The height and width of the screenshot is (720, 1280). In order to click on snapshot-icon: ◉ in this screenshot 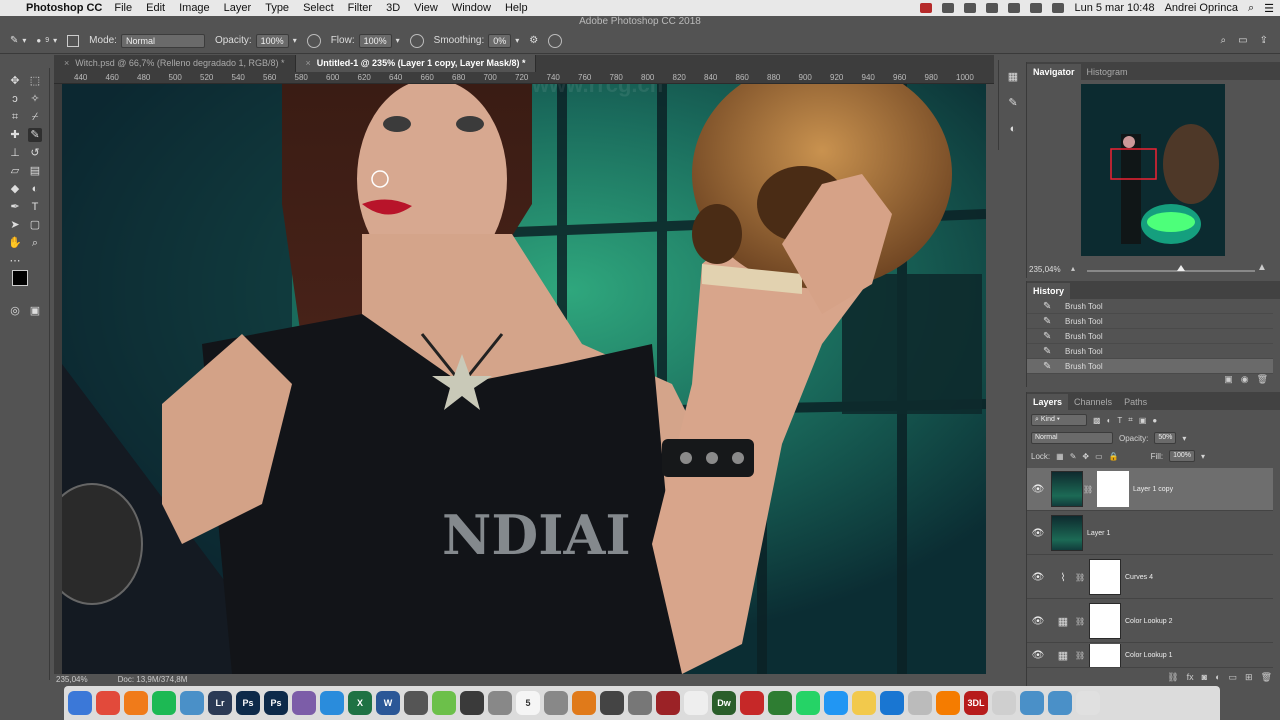, I will do `click(1245, 379)`.